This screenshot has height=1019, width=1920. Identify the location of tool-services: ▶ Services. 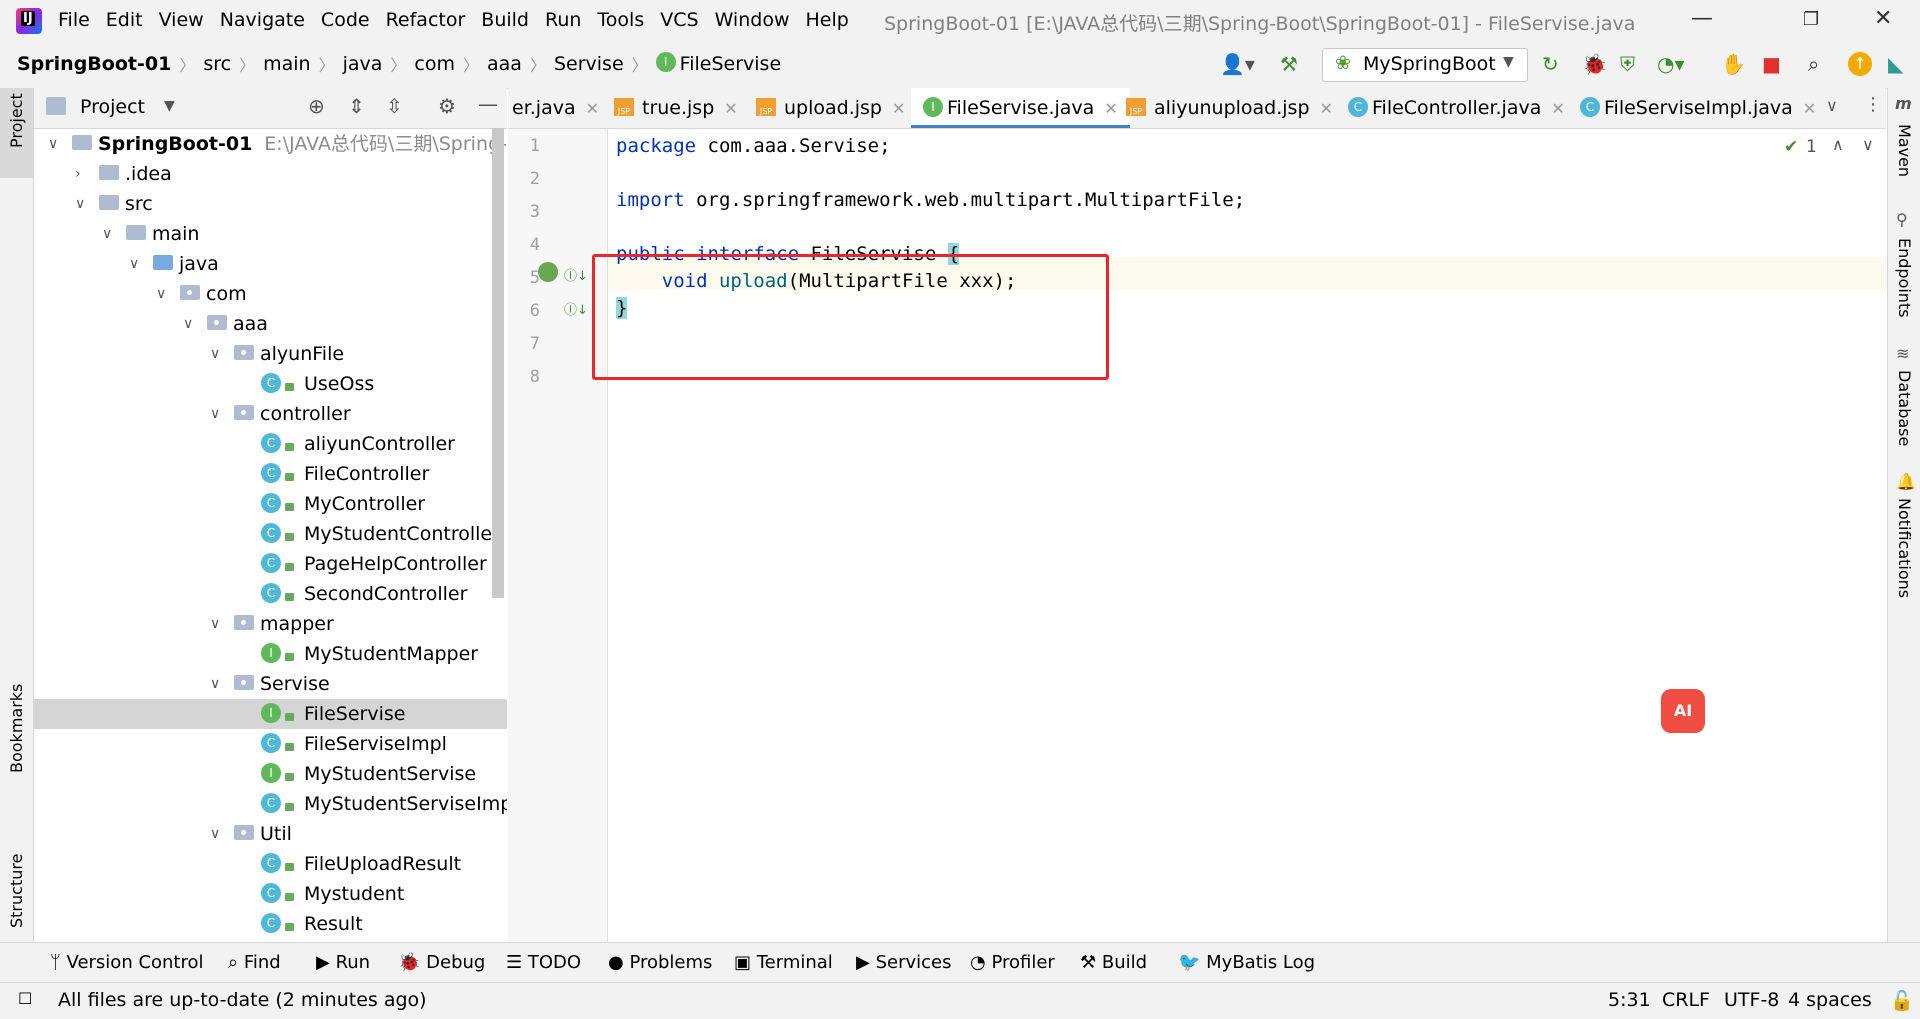
(903, 962).